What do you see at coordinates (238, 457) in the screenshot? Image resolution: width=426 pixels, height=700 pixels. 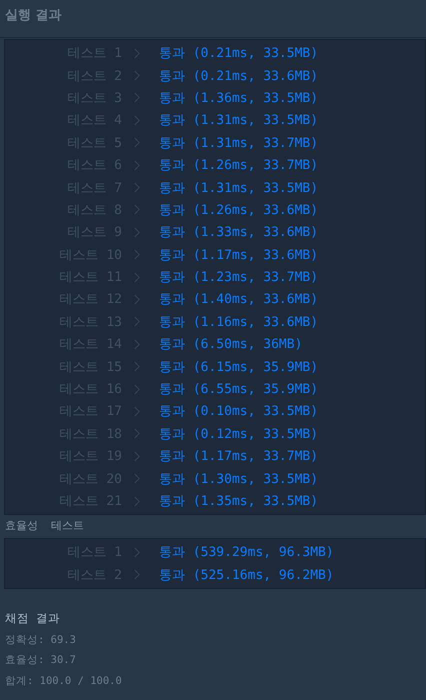 I see `test-result: 통과 (1.17ms, 33.7MB)` at bounding box center [238, 457].